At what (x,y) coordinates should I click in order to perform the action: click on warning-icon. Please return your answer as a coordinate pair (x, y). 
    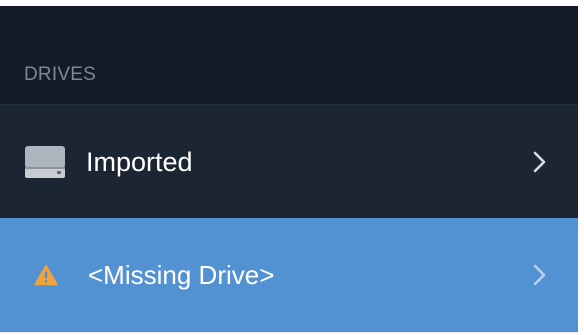
    Looking at the image, I should click on (46, 275).